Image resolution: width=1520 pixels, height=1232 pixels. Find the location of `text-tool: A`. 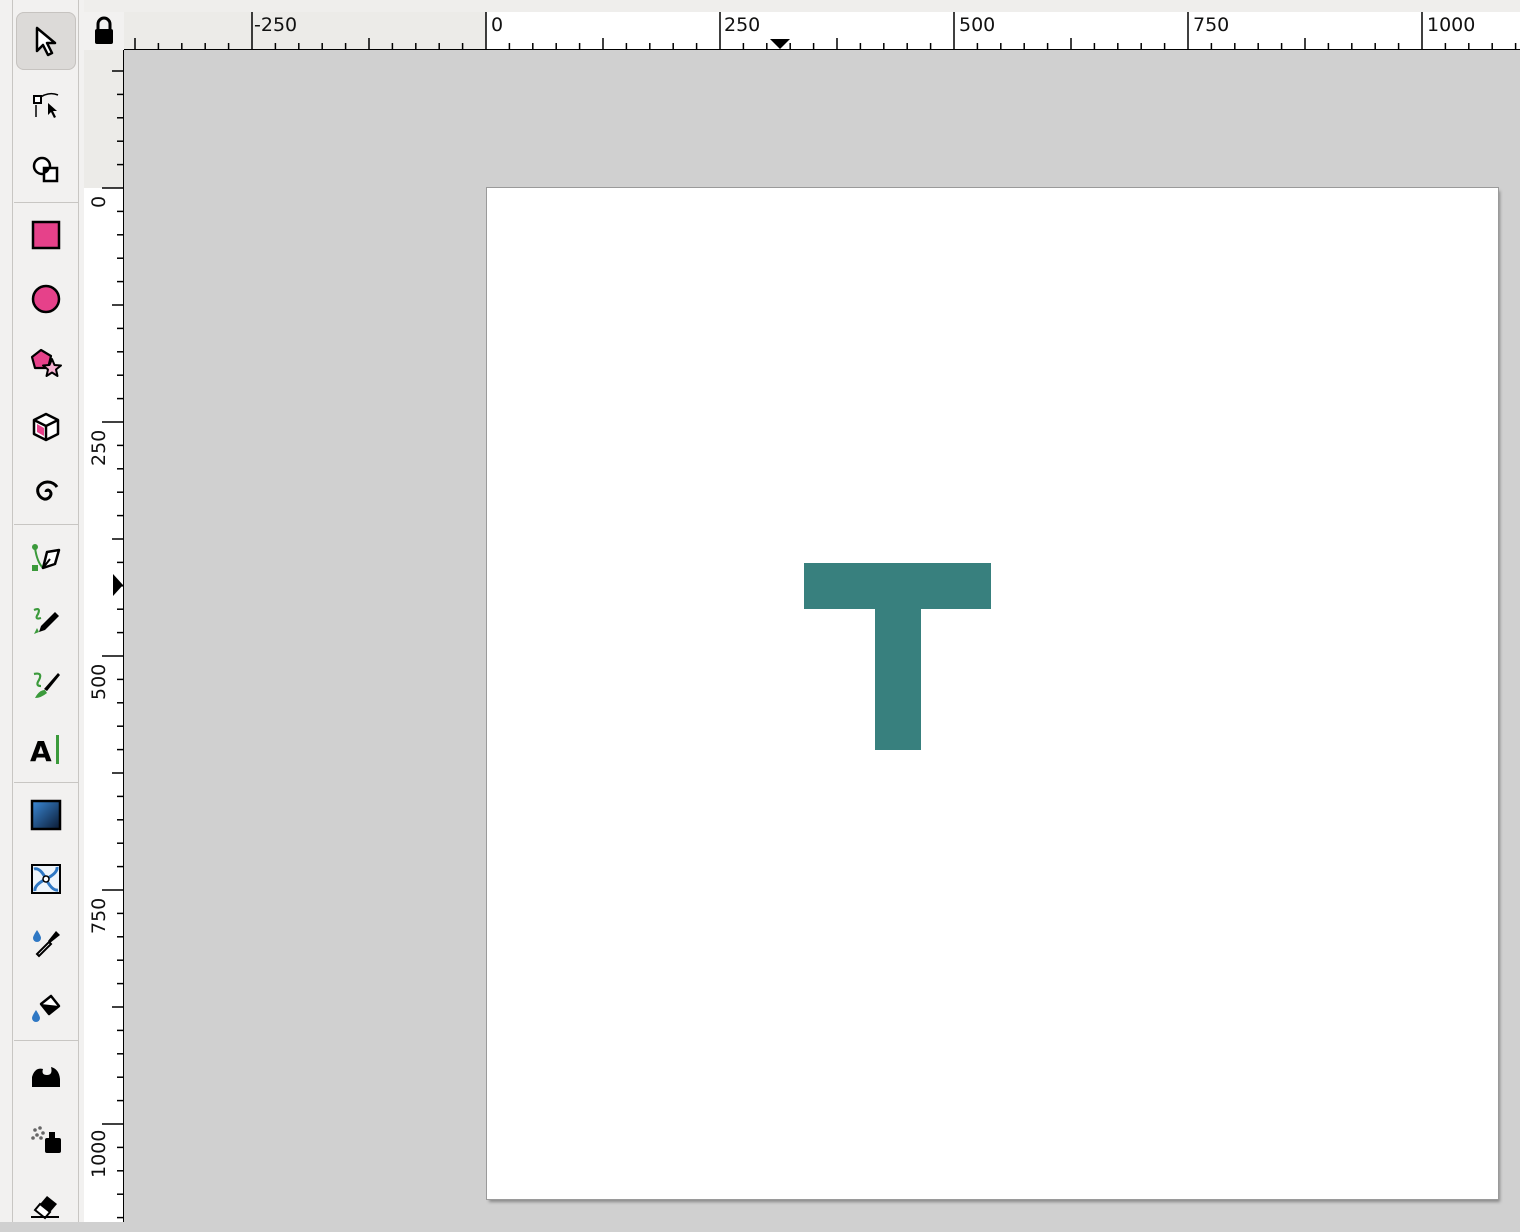

text-tool: A is located at coordinates (46, 749).